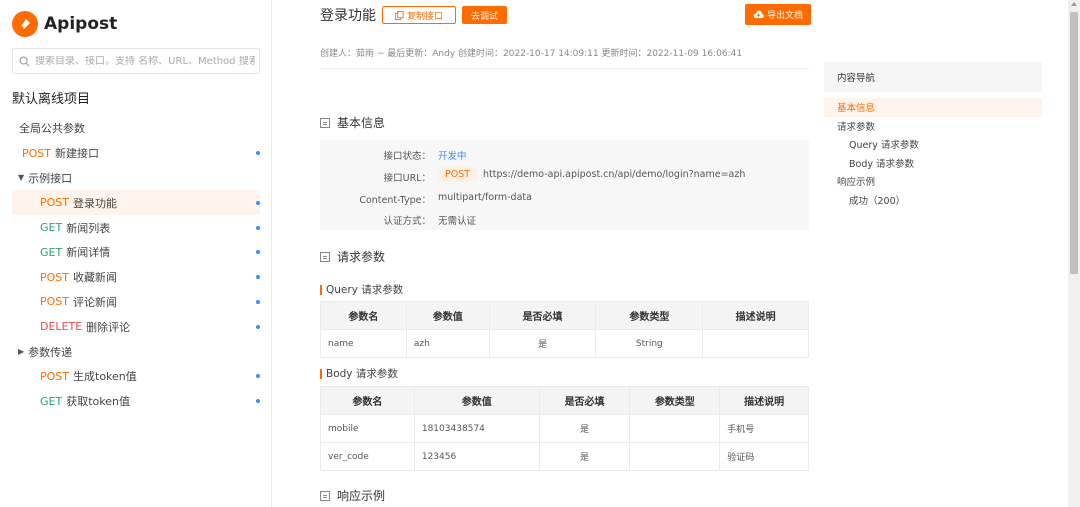 Image resolution: width=1080 pixels, height=507 pixels. I want to click on folder-item: ▼ 示例接口, so click(136, 178).